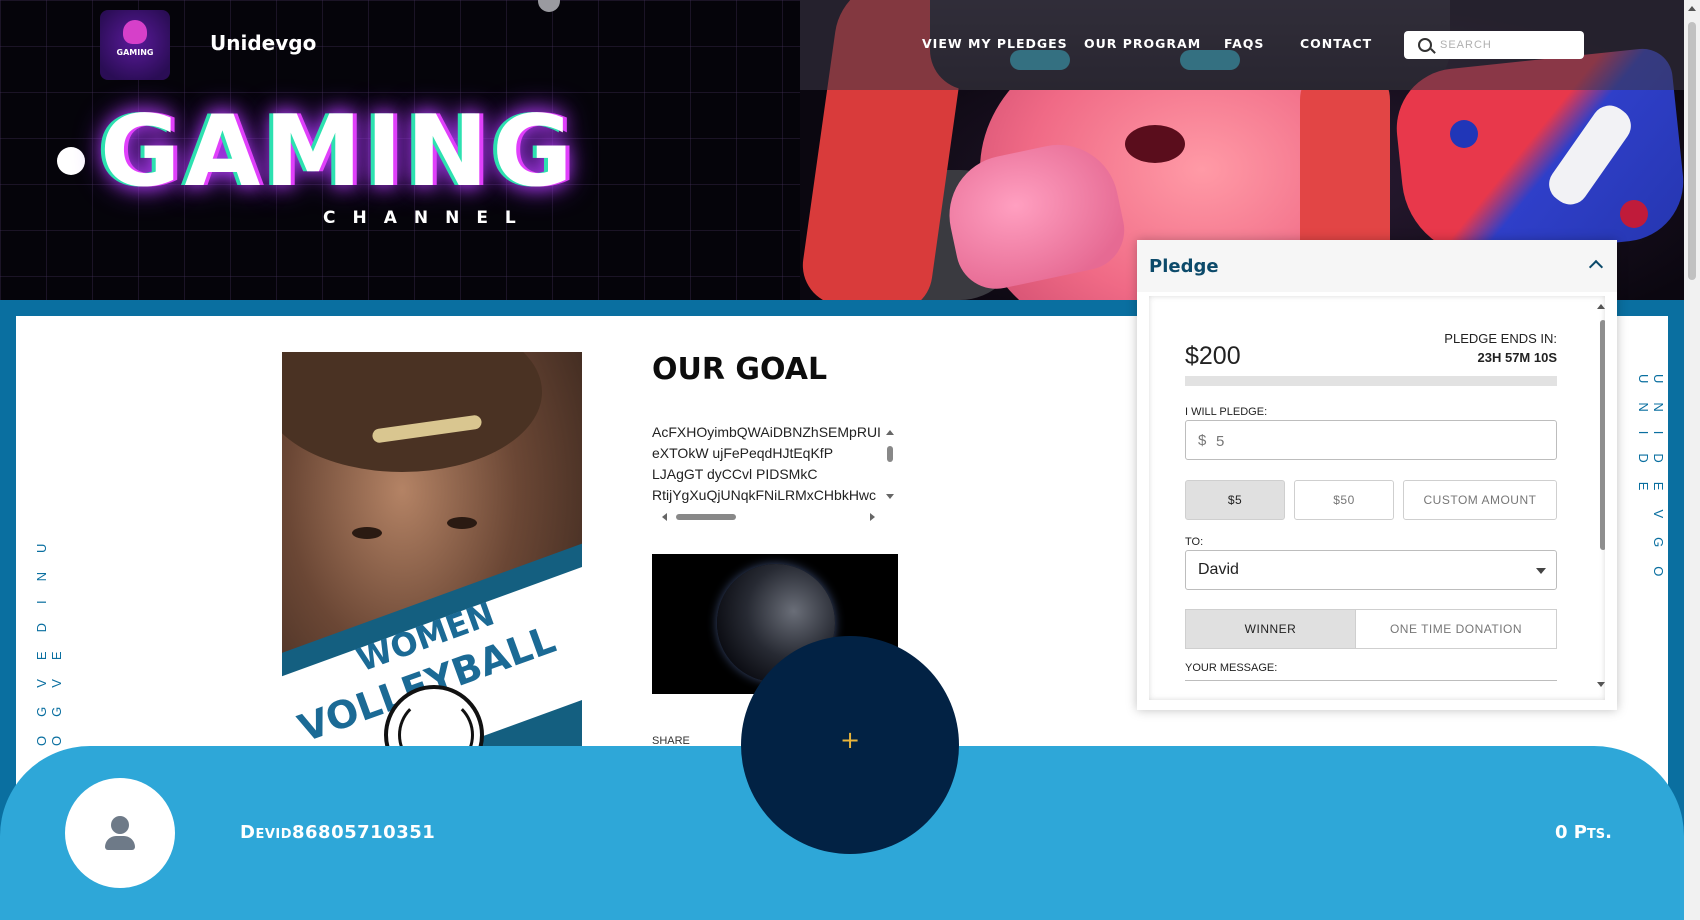 This screenshot has width=1700, height=920. I want to click on goal-vertical-scrollbar, so click(890, 464).